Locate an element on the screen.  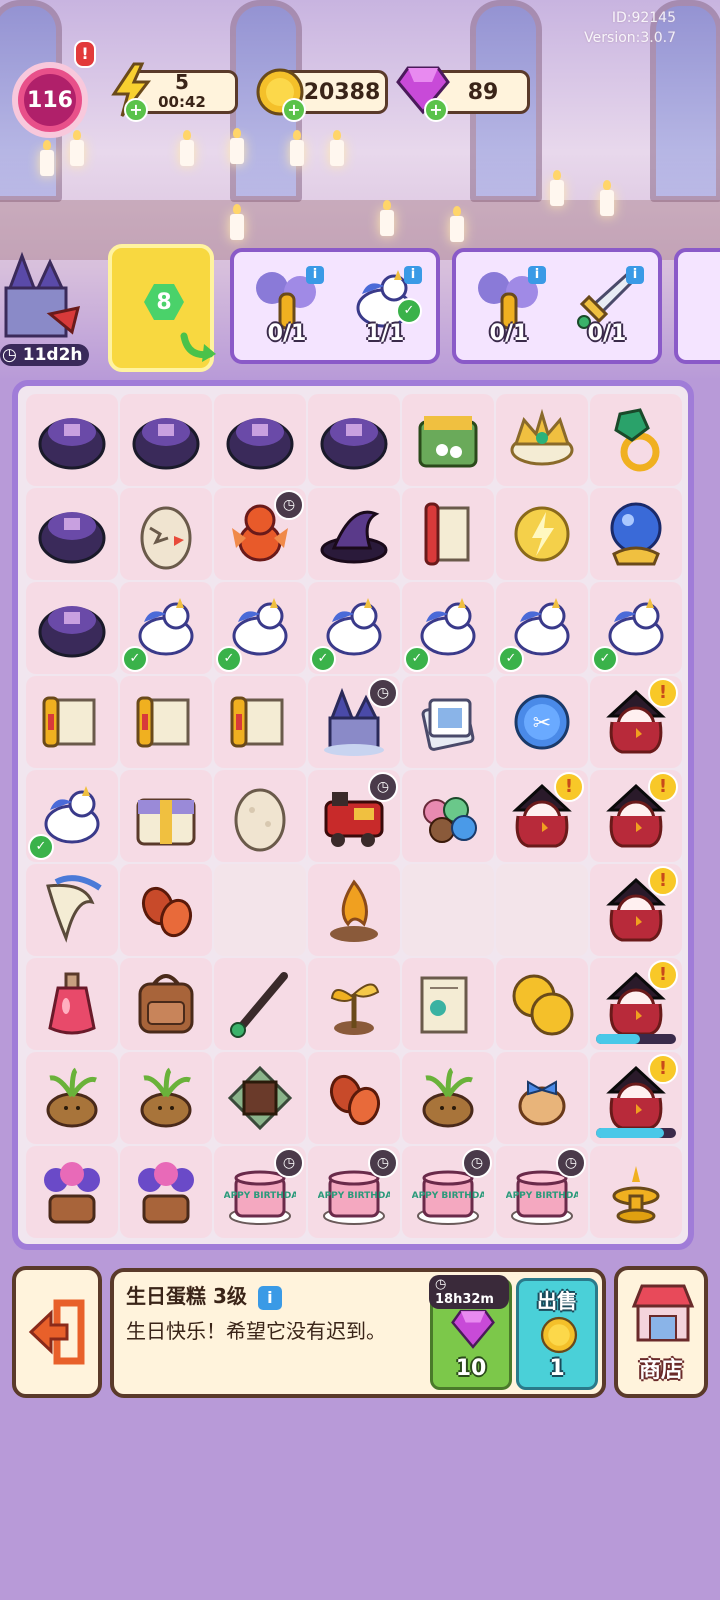
exit-door-icon is located at coordinates (56, 1332).